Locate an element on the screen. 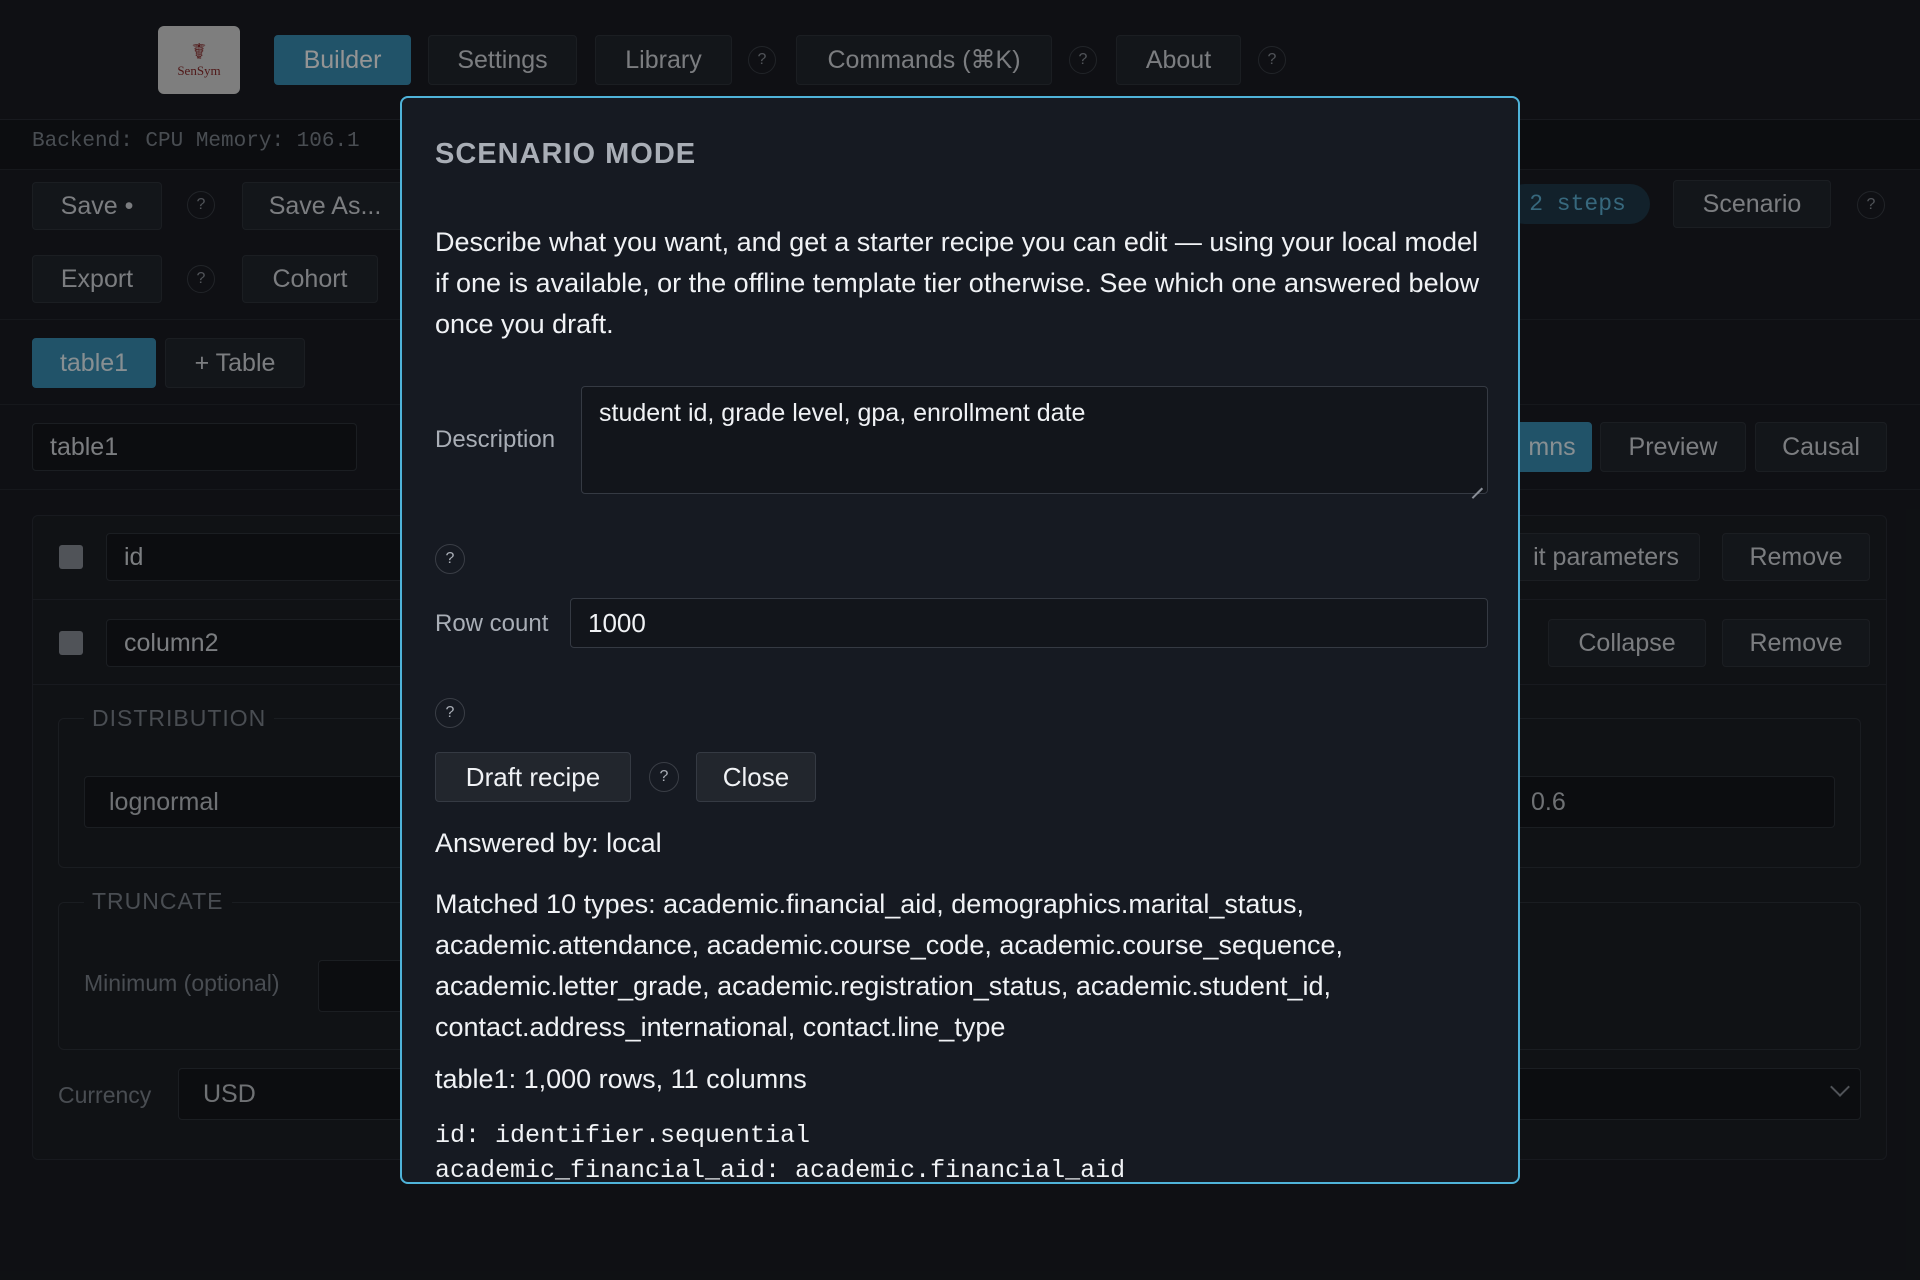 This screenshot has width=1920, height=1280. draft-recipe-button: Draft recipe is located at coordinates (533, 777).